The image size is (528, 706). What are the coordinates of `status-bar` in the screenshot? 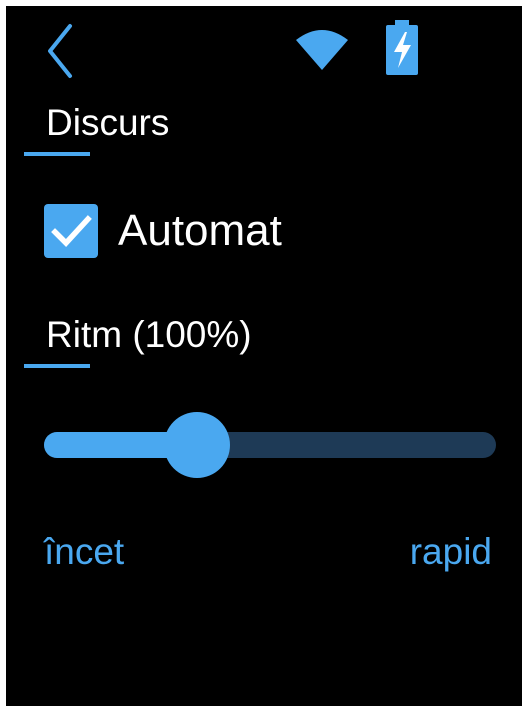 It's located at (264, 42).